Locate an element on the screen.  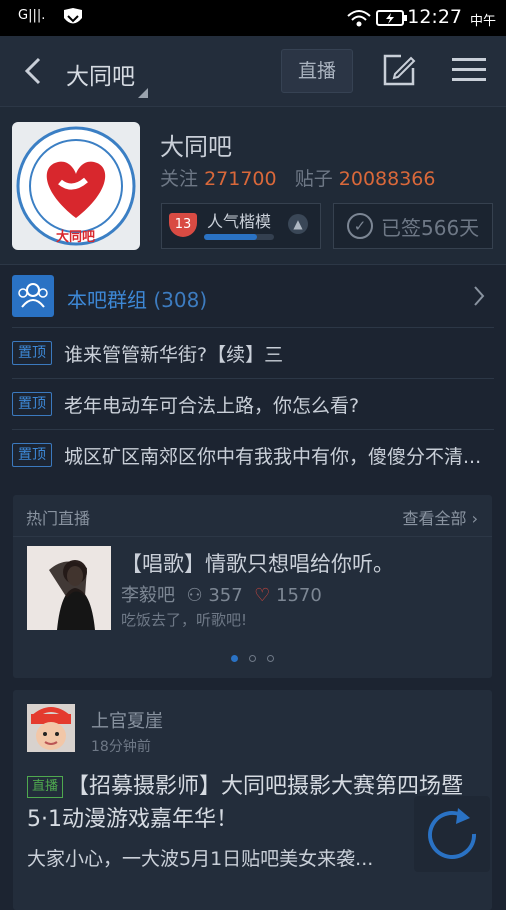
refresh-button is located at coordinates (452, 834).